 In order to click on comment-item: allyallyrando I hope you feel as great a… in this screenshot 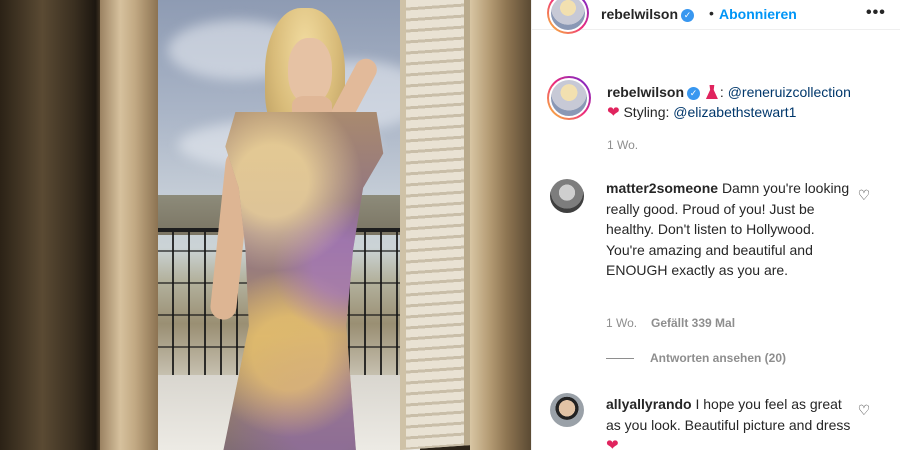, I will do `click(728, 422)`.